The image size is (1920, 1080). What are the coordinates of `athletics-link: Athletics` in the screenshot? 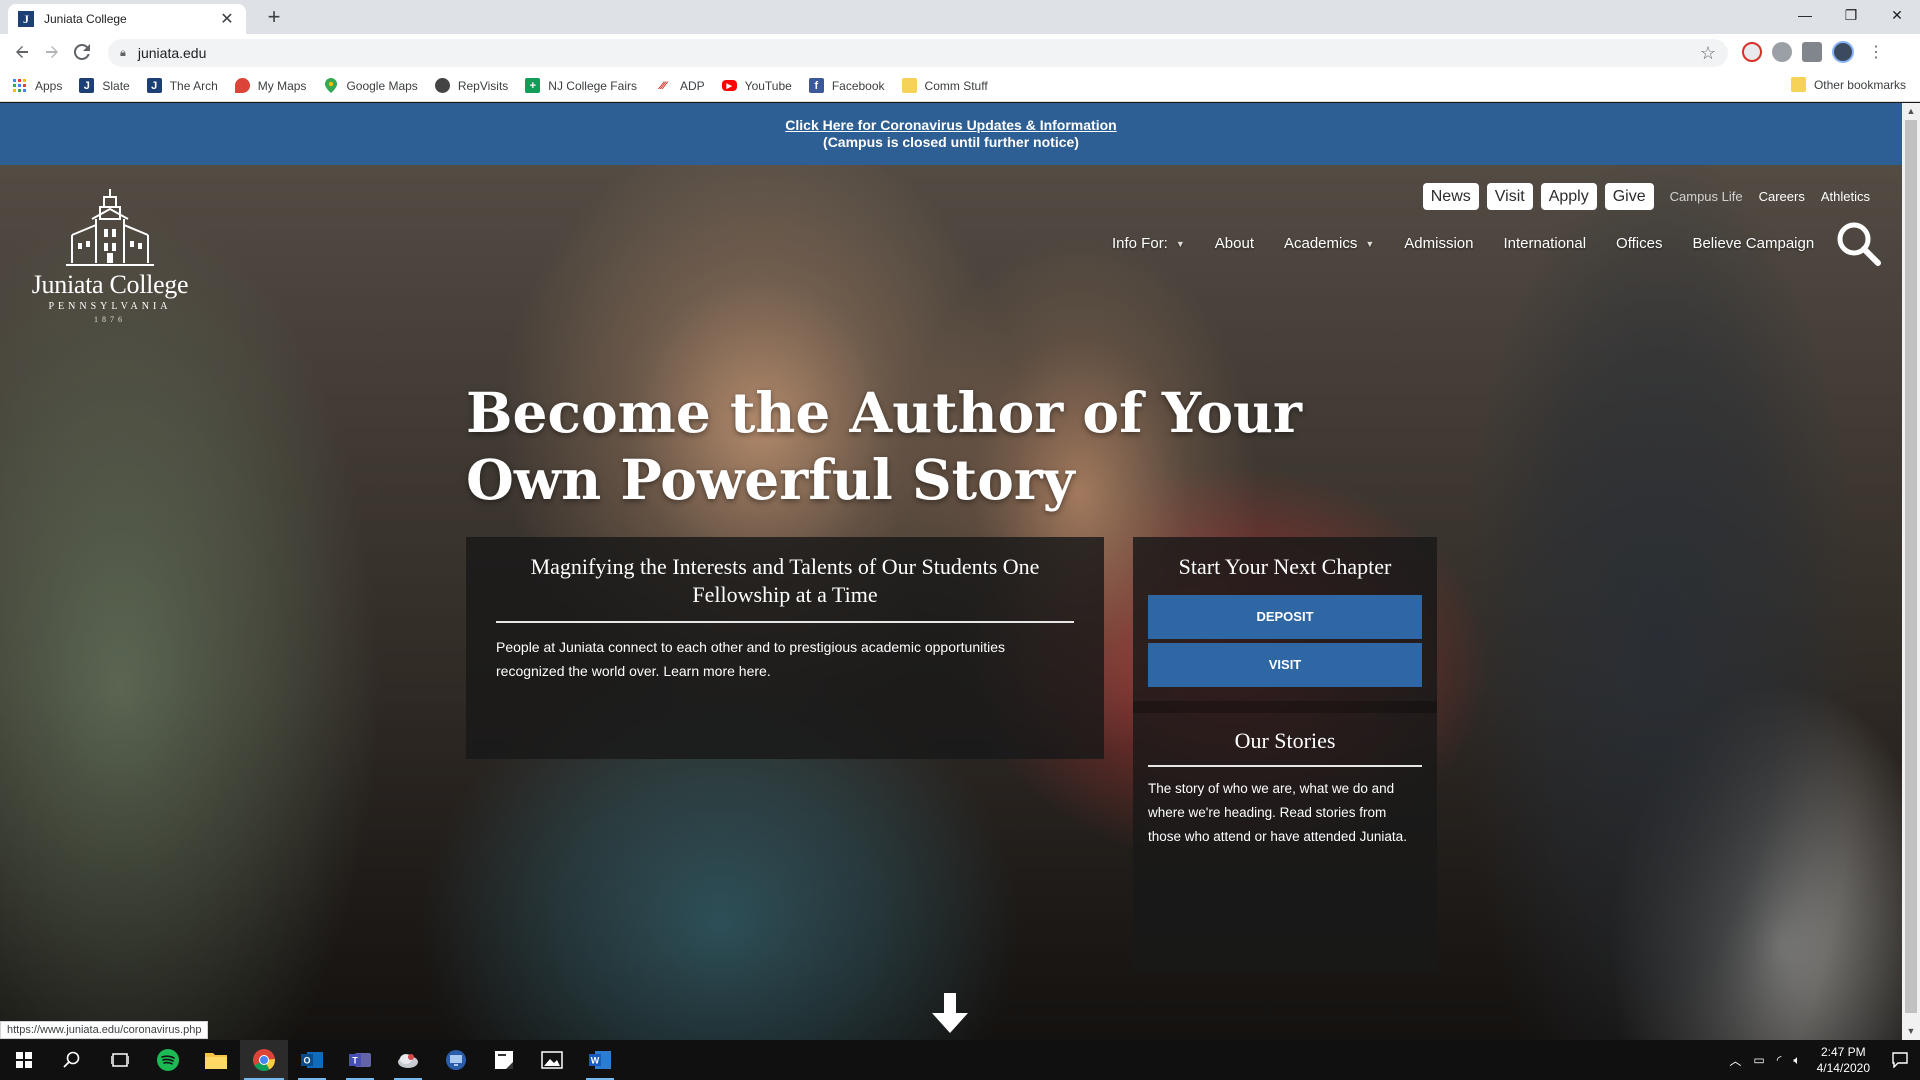 It's located at (1845, 196).